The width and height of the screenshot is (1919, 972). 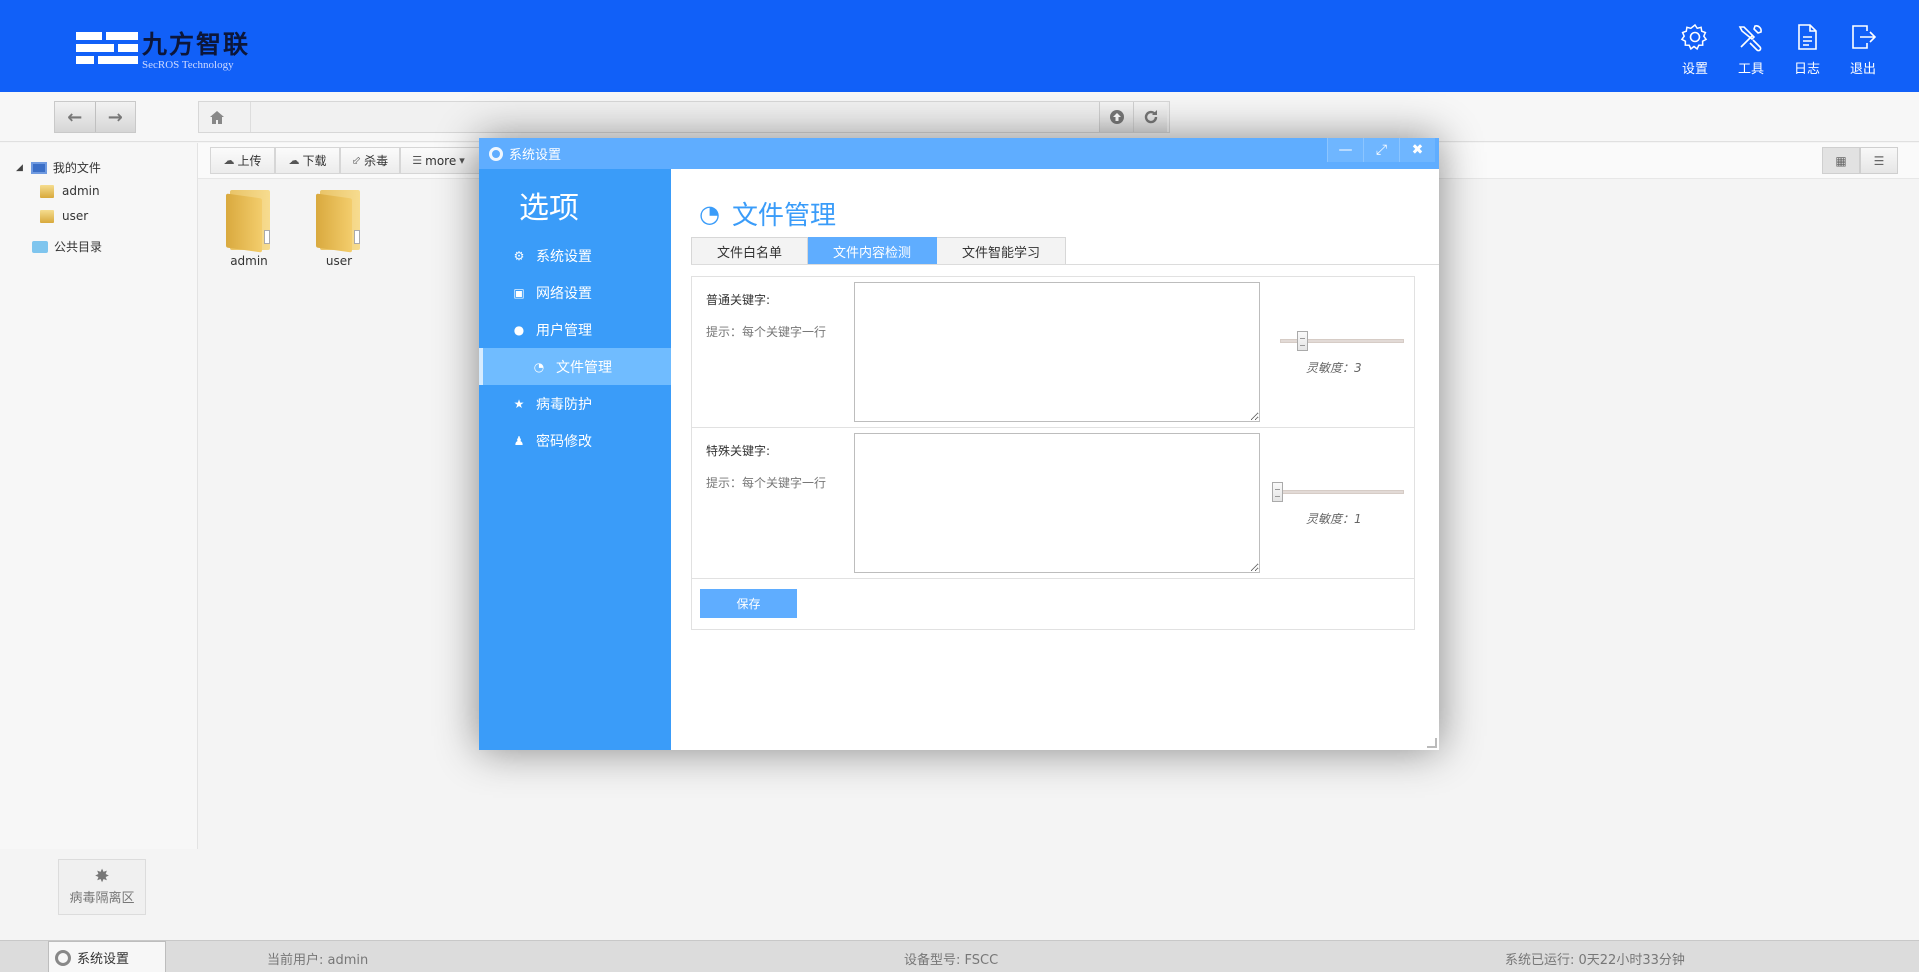 What do you see at coordinates (535, 155) in the screenshot?
I see `dialog-title: 系统设置` at bounding box center [535, 155].